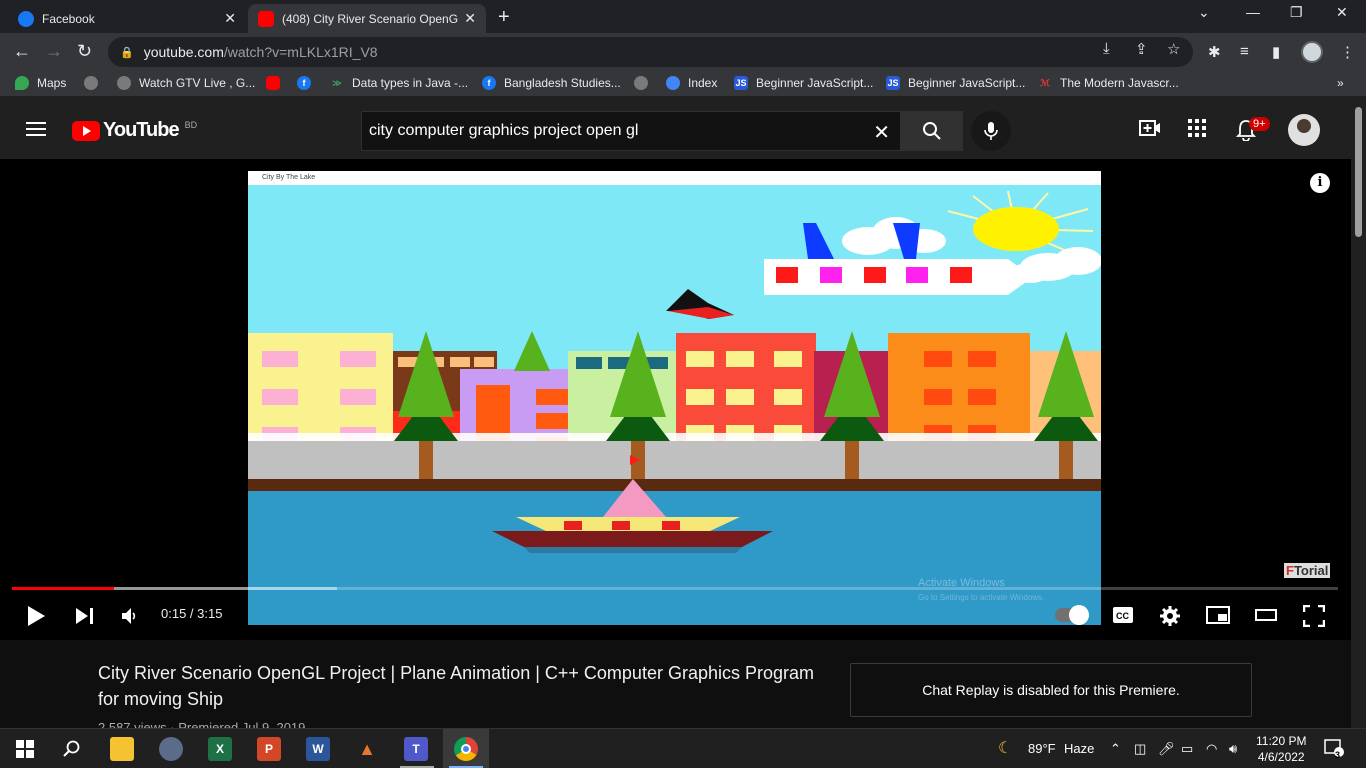 Image resolution: width=1366 pixels, height=768 pixels. Describe the element at coordinates (1218, 617) in the screenshot. I see `miniplayer-button` at that location.